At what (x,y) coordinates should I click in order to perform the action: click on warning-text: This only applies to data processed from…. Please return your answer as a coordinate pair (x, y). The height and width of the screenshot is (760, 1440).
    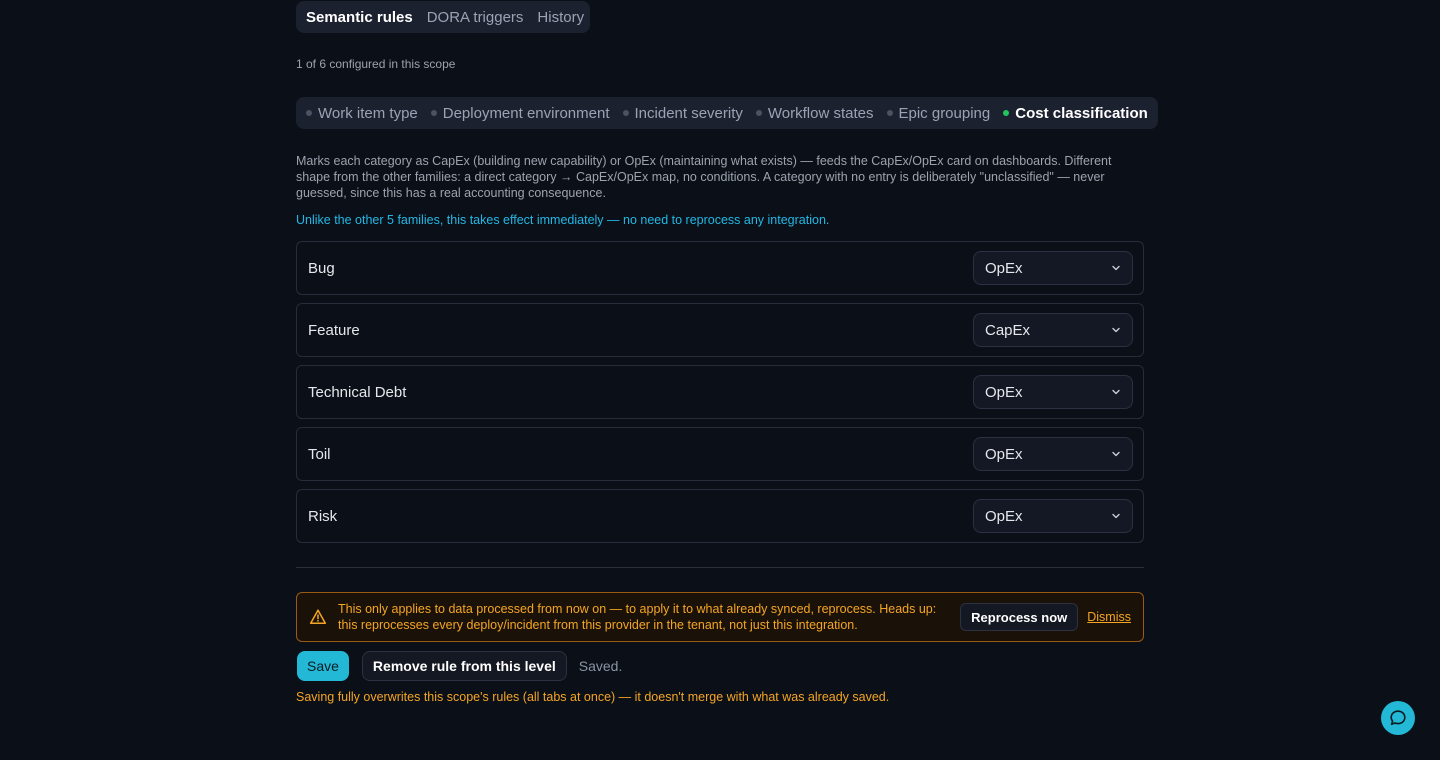
    Looking at the image, I should click on (637, 617).